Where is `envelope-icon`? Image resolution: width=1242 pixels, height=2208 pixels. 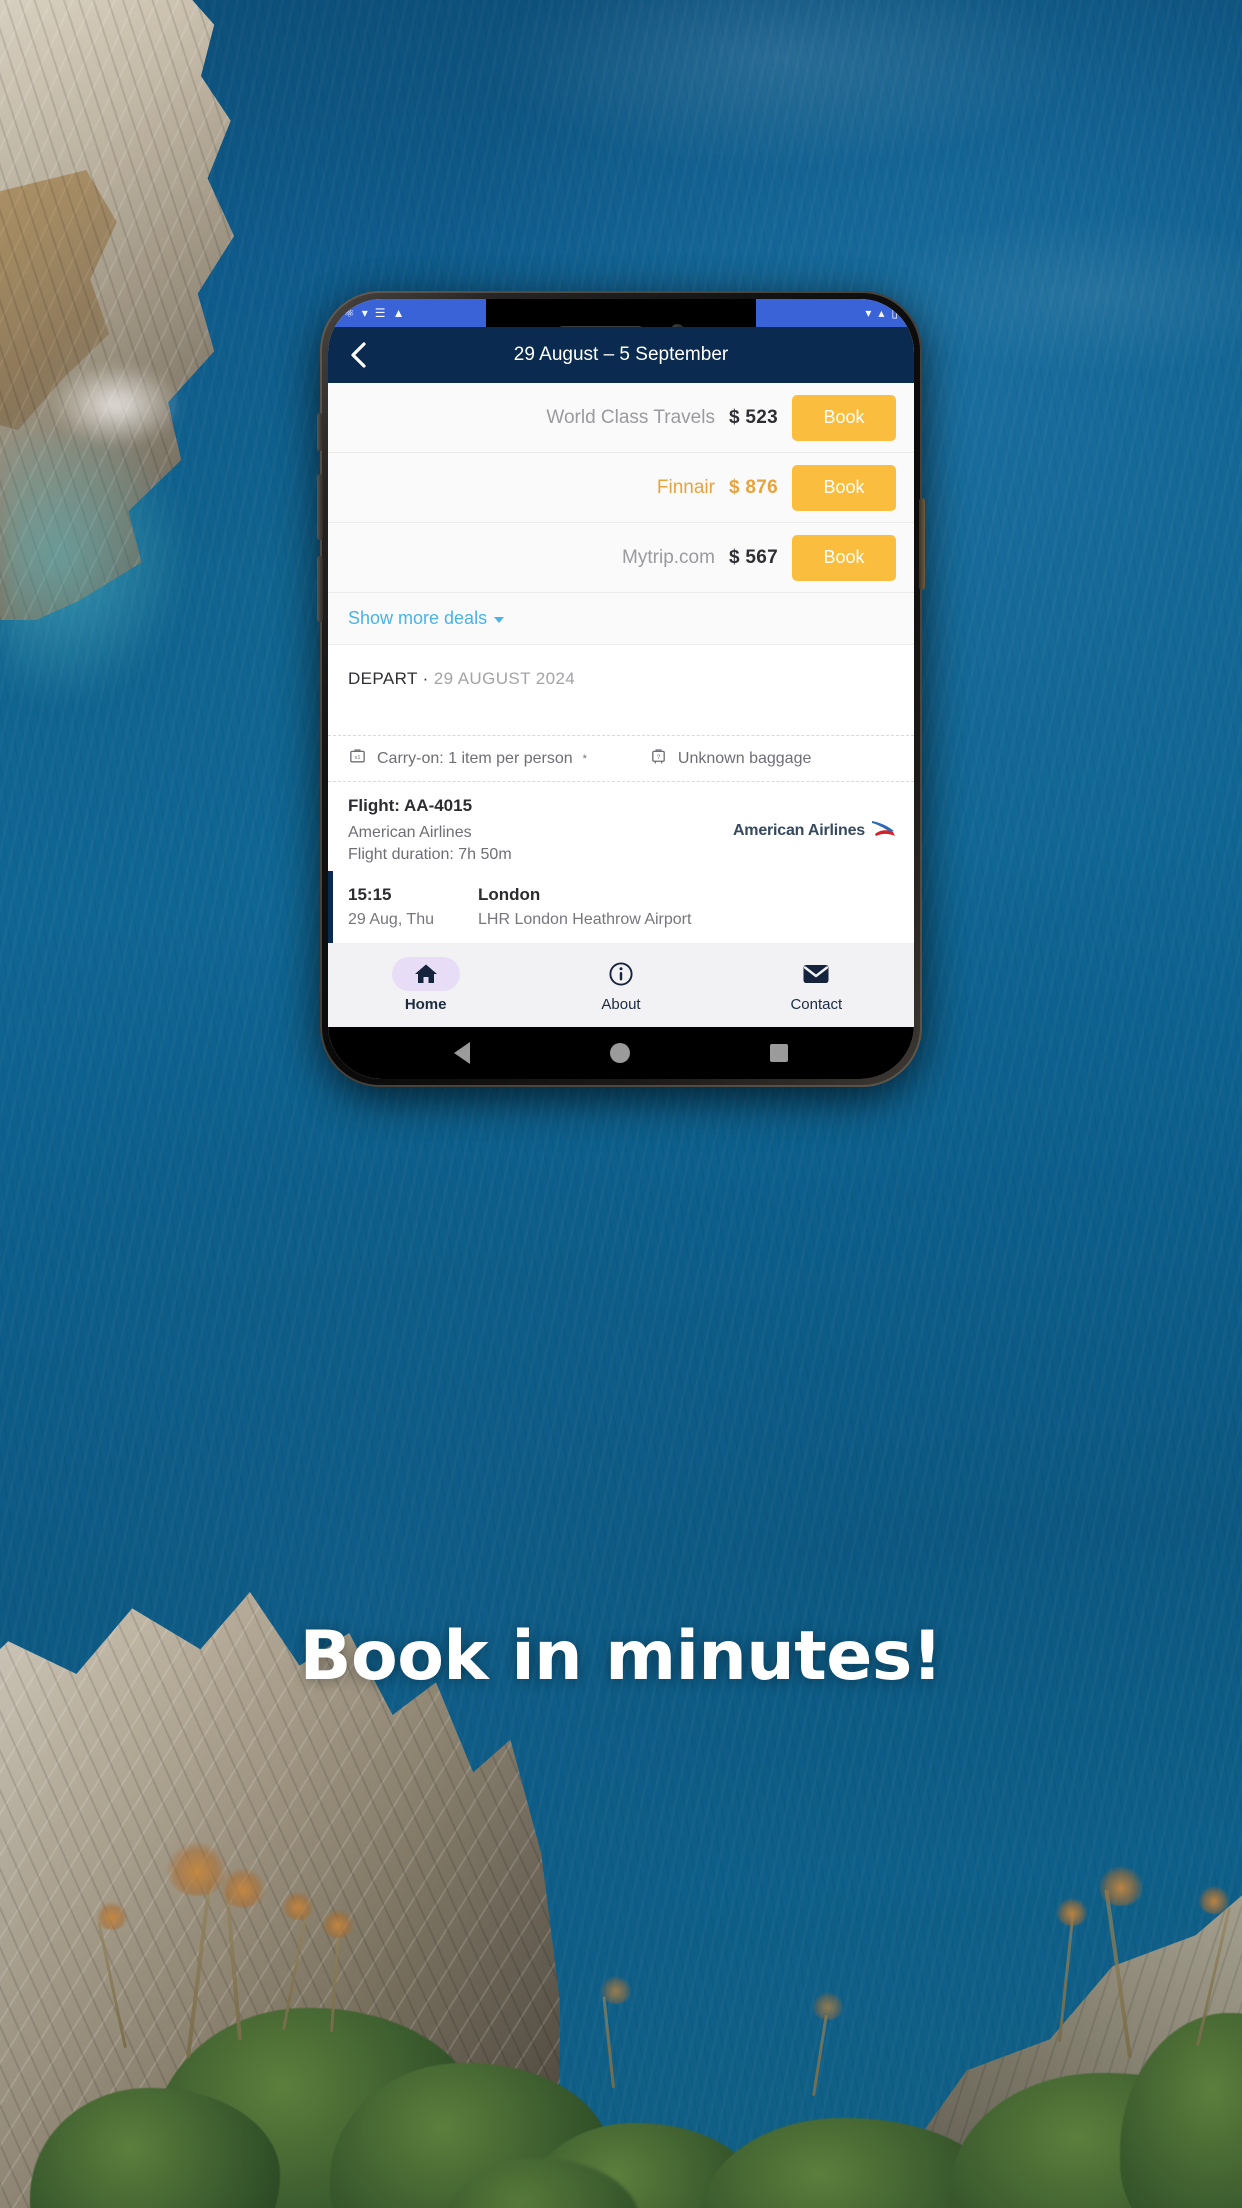
envelope-icon is located at coordinates (816, 974).